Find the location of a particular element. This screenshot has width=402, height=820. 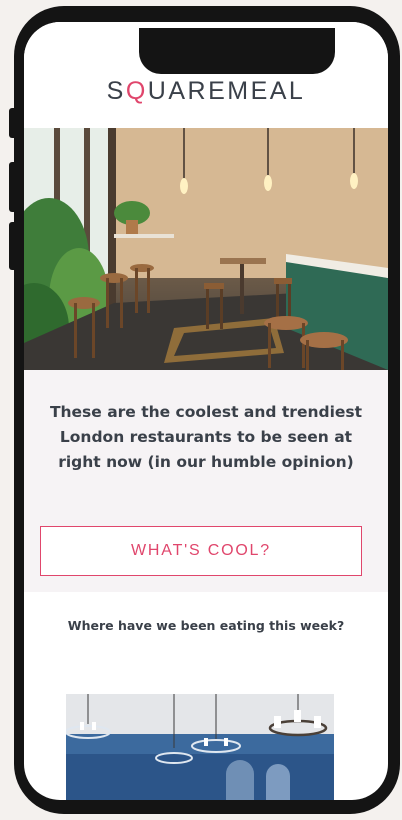

phone-notch is located at coordinates (237, 51).